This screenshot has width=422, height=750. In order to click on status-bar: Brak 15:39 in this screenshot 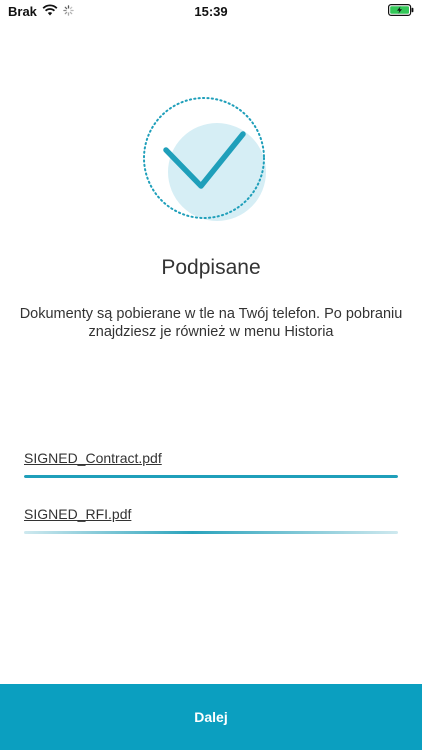, I will do `click(211, 11)`.